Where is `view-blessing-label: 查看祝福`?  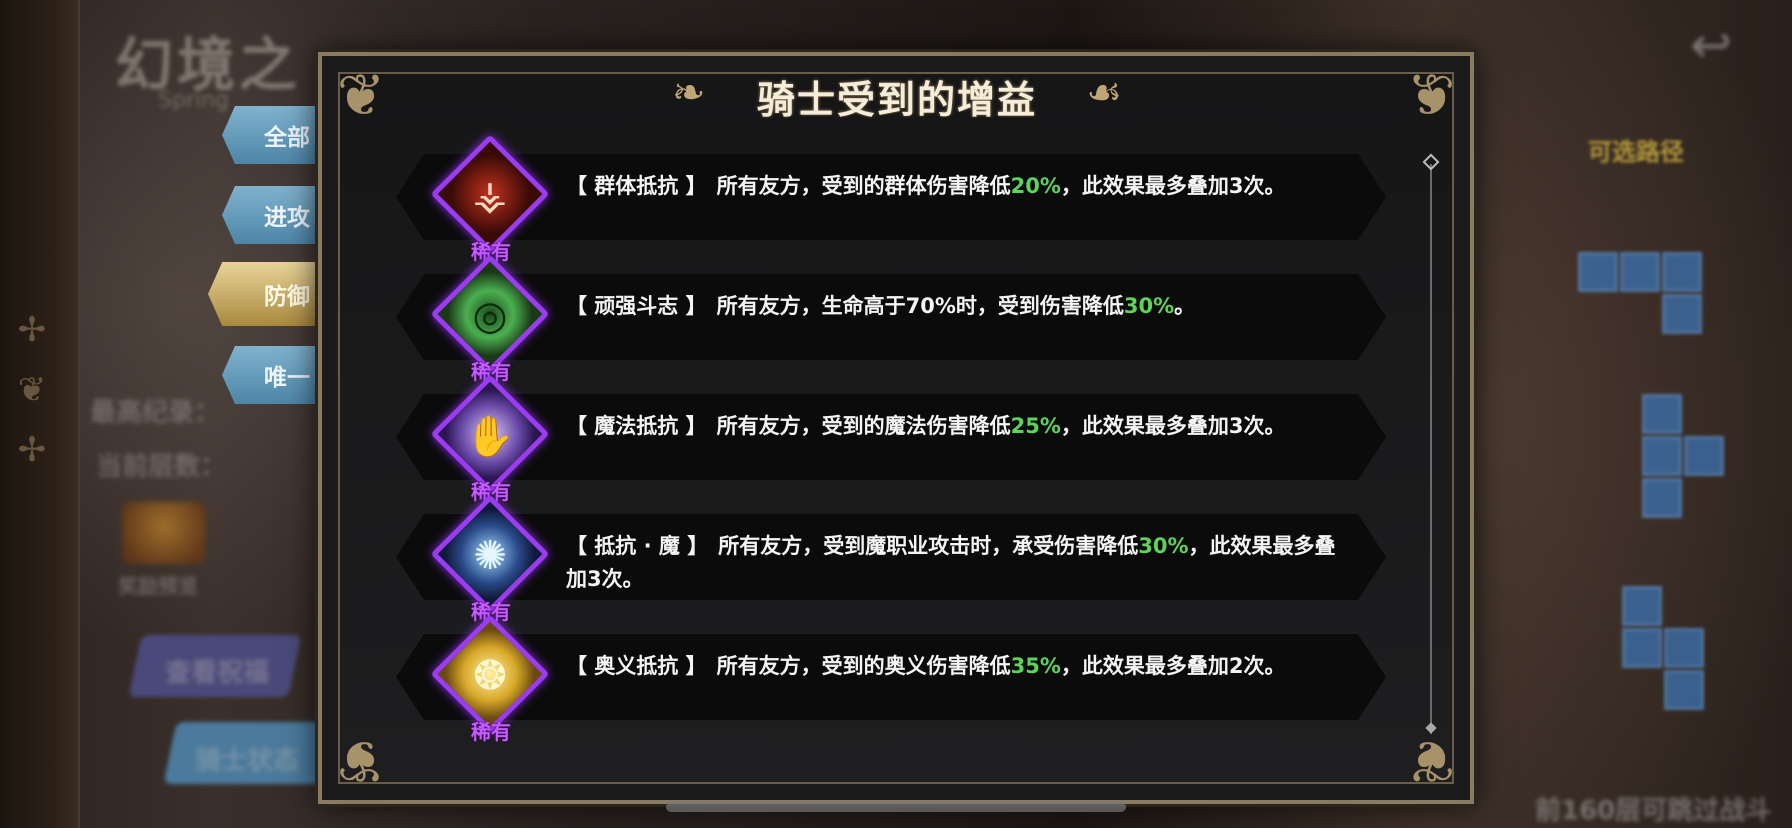 view-blessing-label: 查看祝福 is located at coordinates (217, 673).